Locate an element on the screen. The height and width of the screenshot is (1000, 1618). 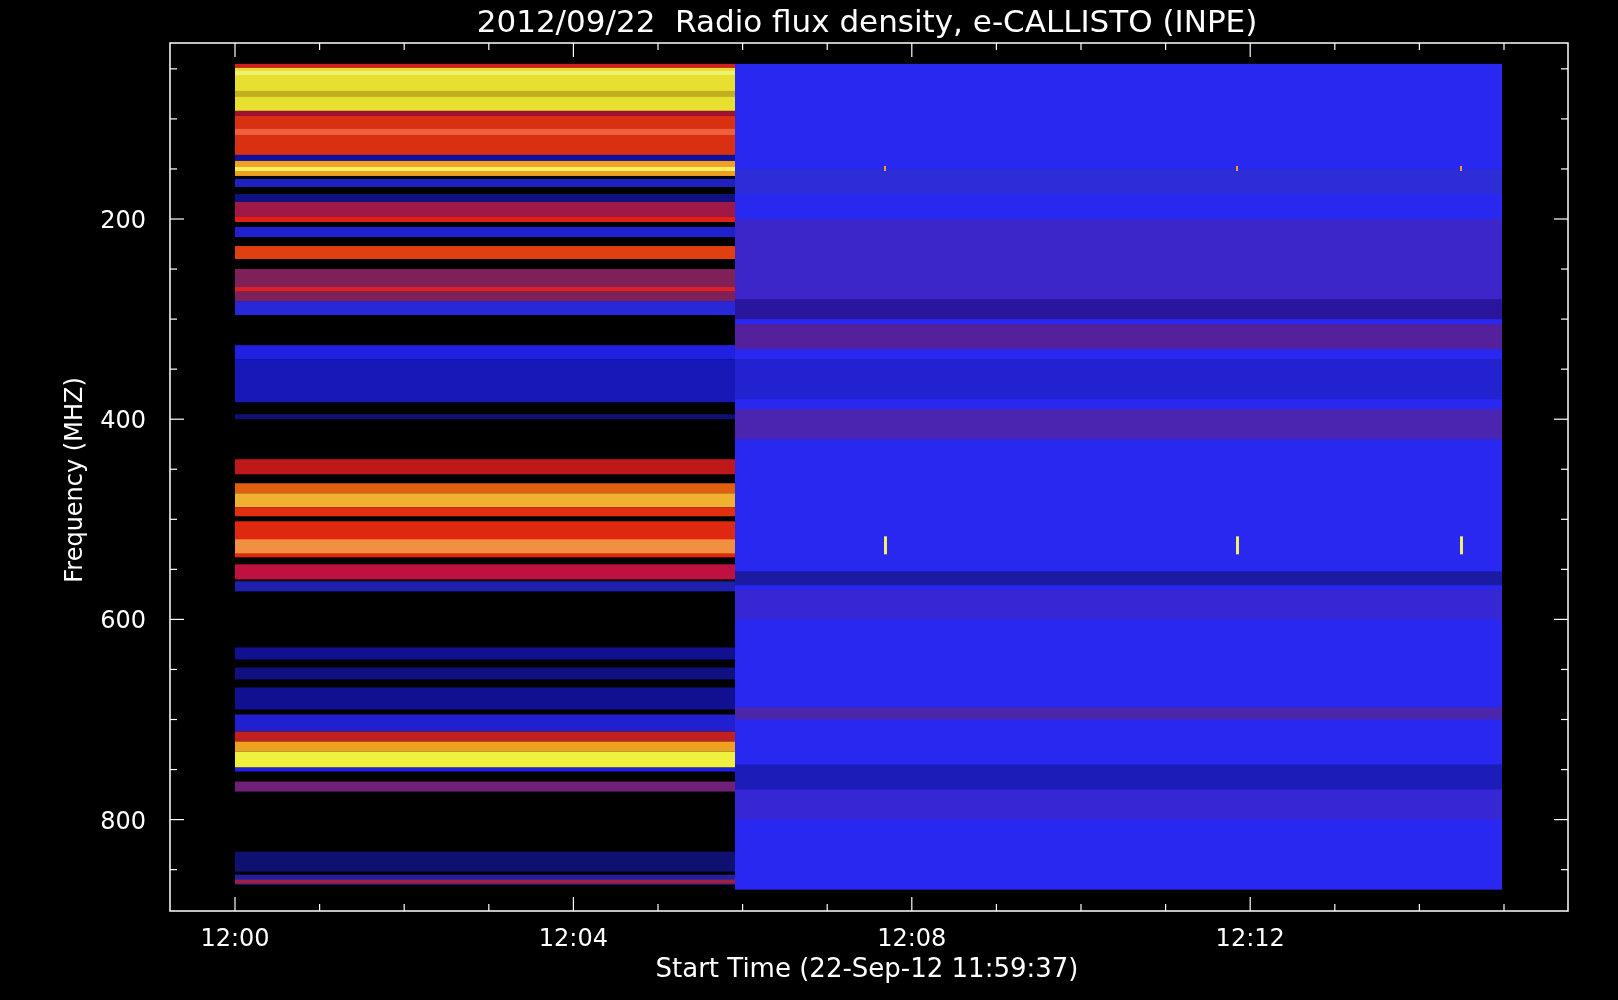
tick-label: 12:12 is located at coordinates (1250, 938).